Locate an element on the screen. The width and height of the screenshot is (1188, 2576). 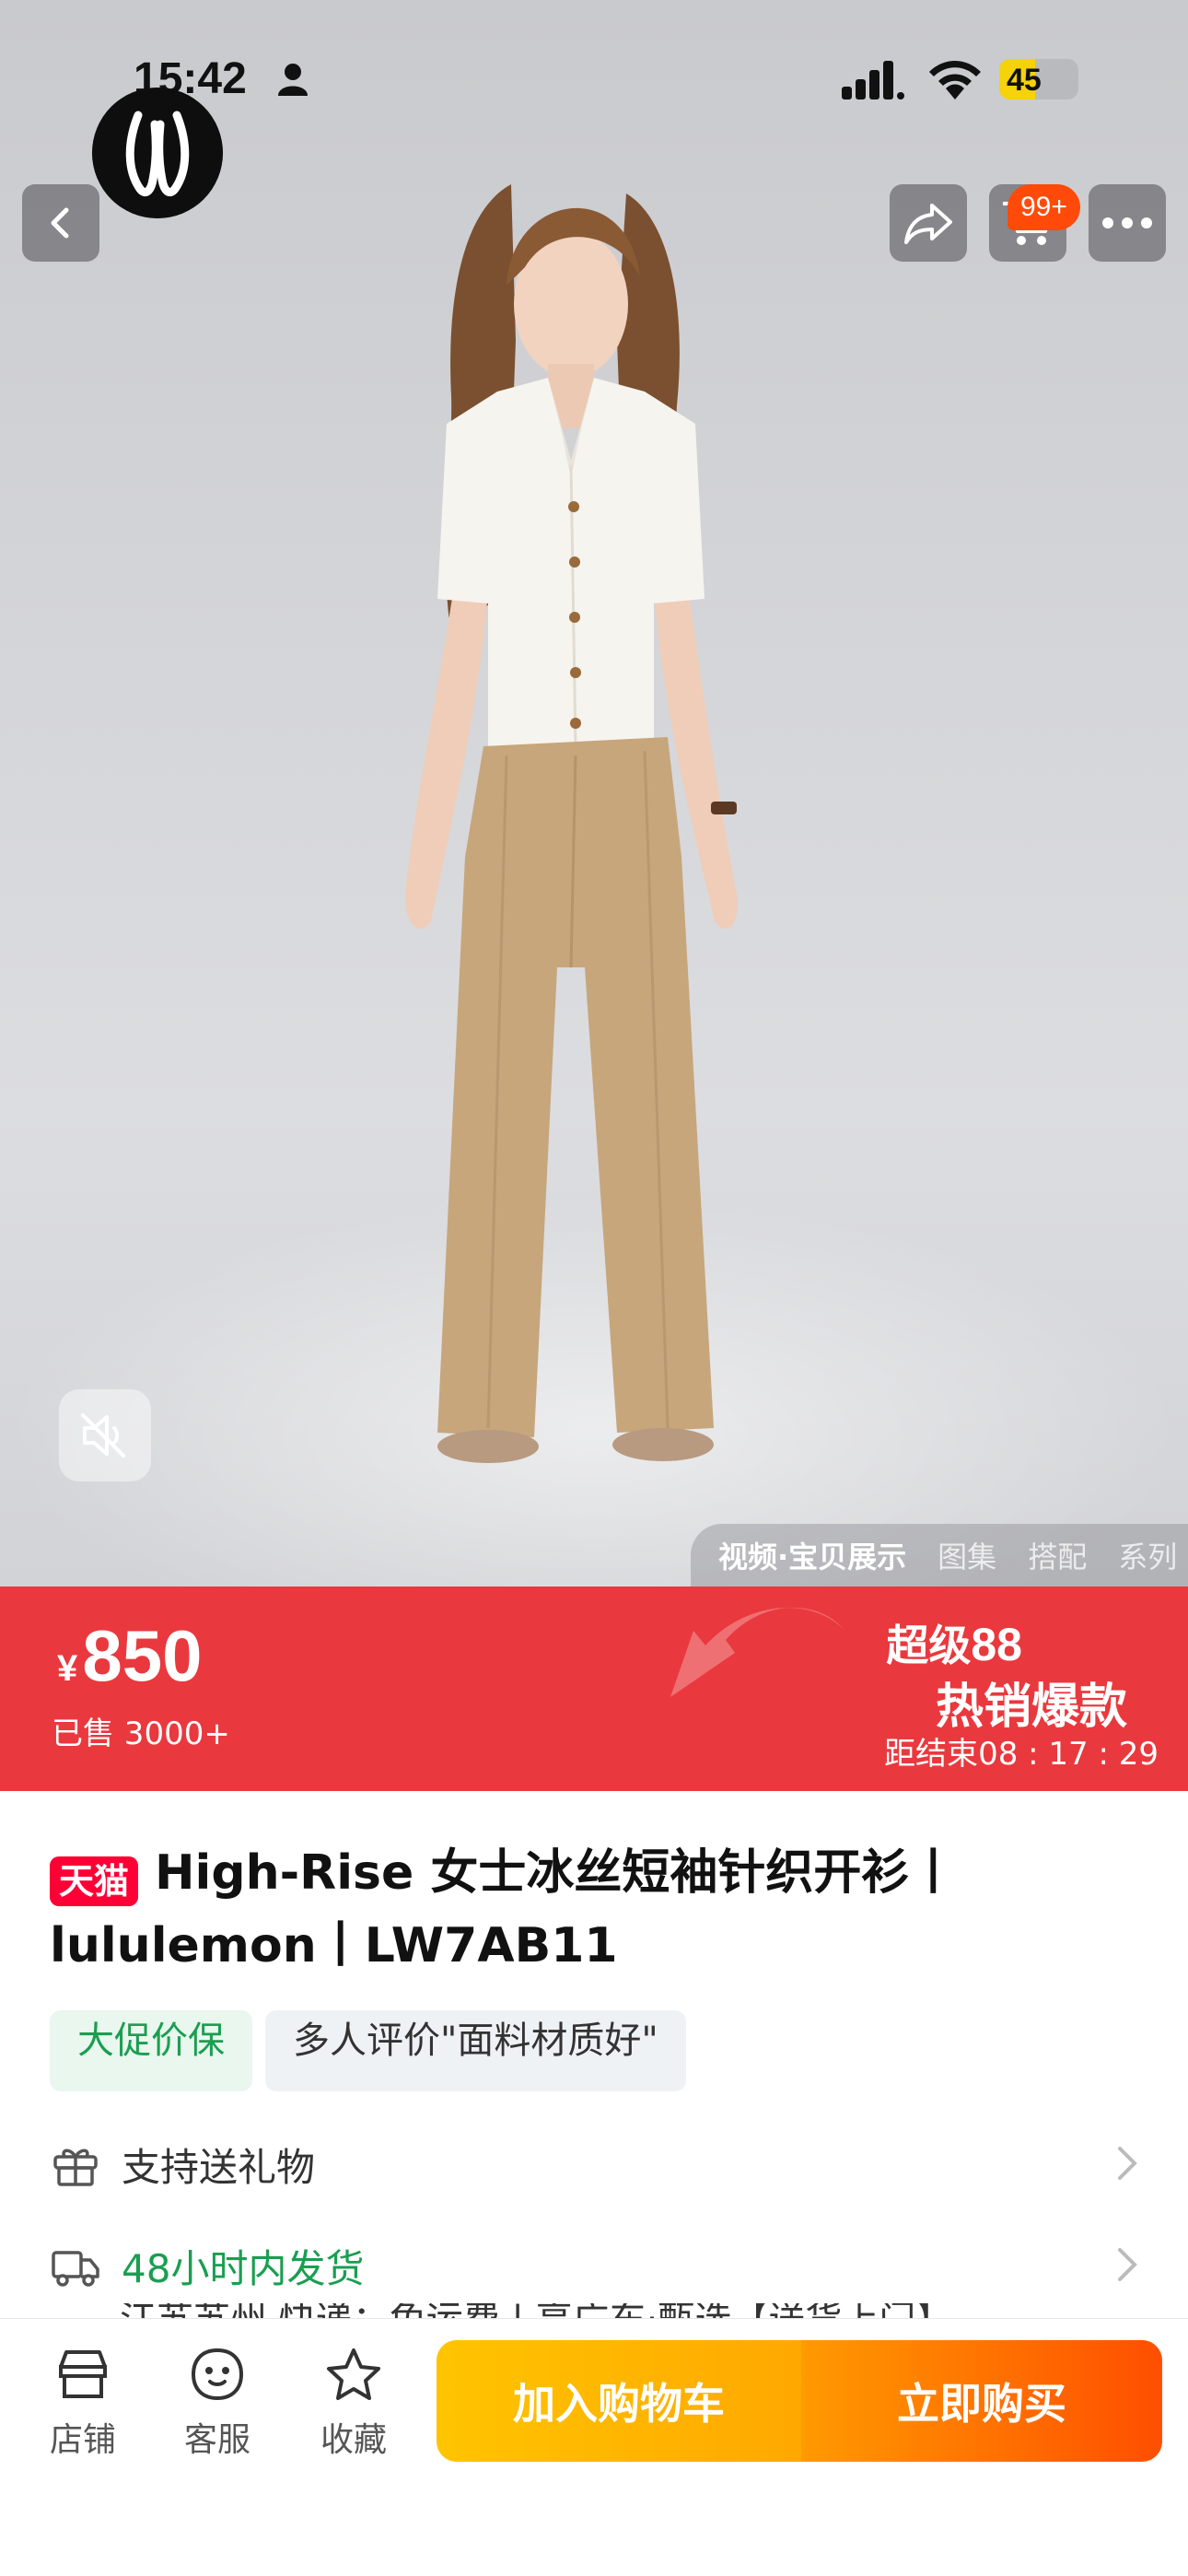
share-icon is located at coordinates (928, 224).